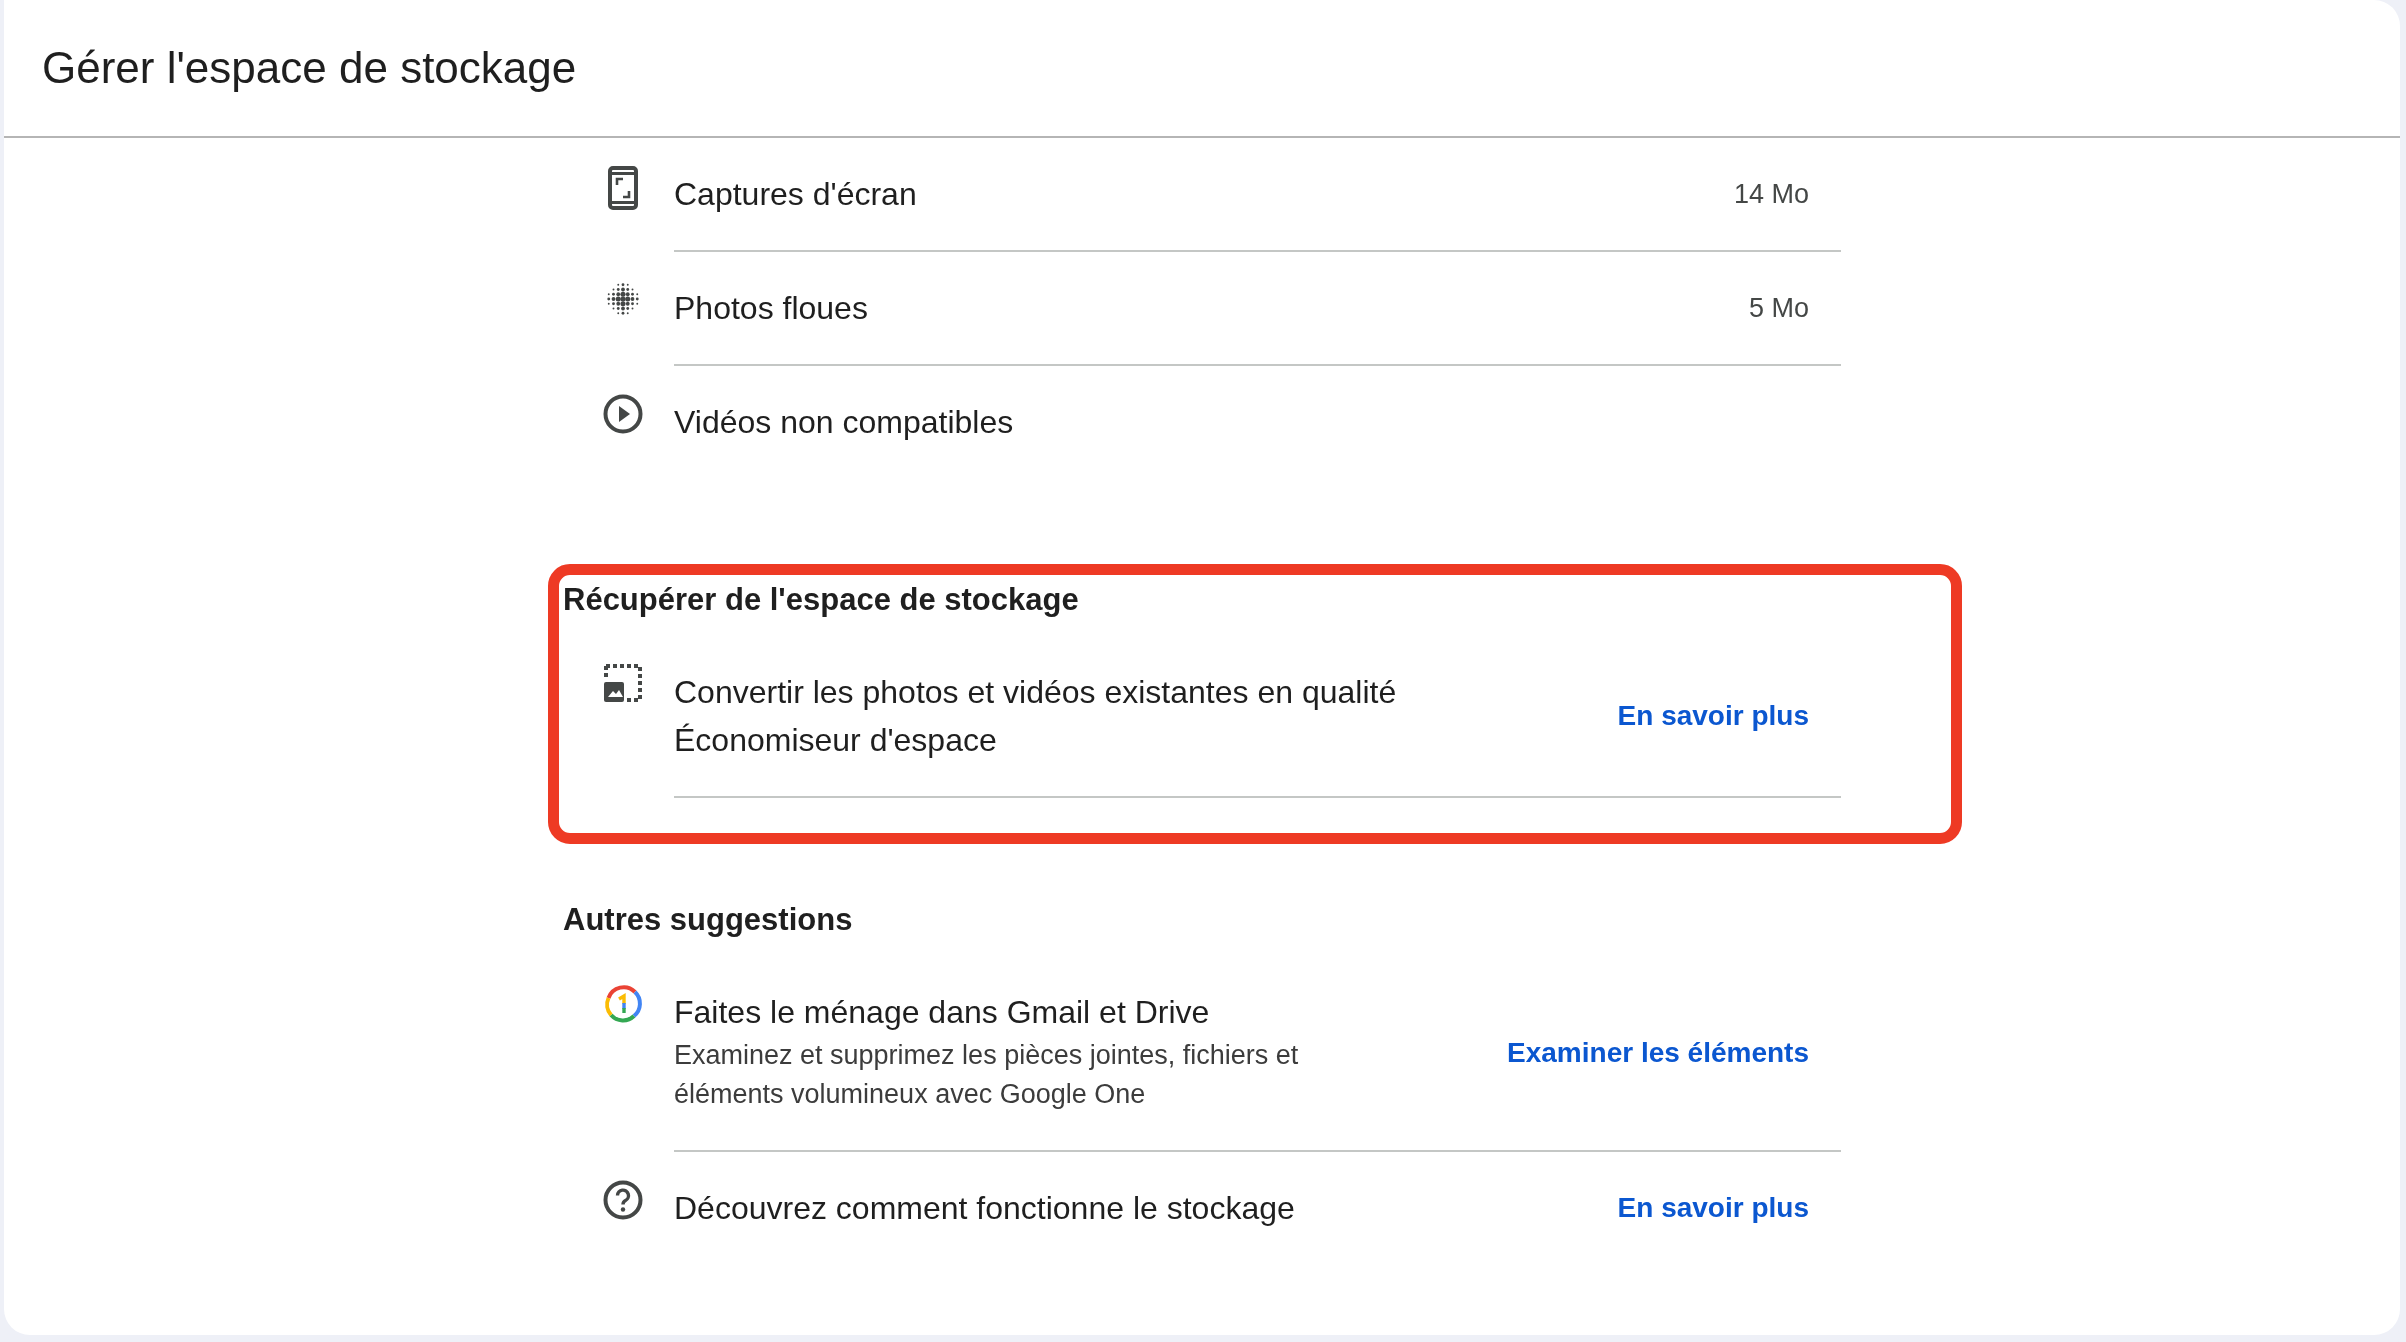 Image resolution: width=2406 pixels, height=1342 pixels. Describe the element at coordinates (771, 308) in the screenshot. I see `item-title: Photos floues` at that location.